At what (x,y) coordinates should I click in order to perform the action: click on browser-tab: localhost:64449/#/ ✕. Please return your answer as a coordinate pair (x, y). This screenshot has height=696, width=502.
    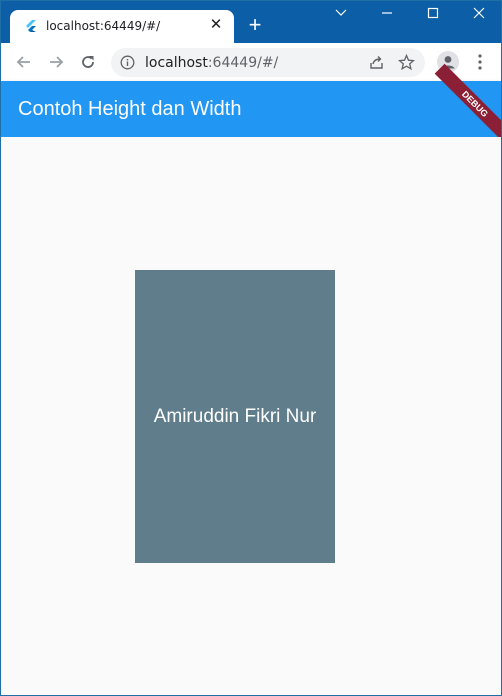
    Looking at the image, I should click on (122, 26).